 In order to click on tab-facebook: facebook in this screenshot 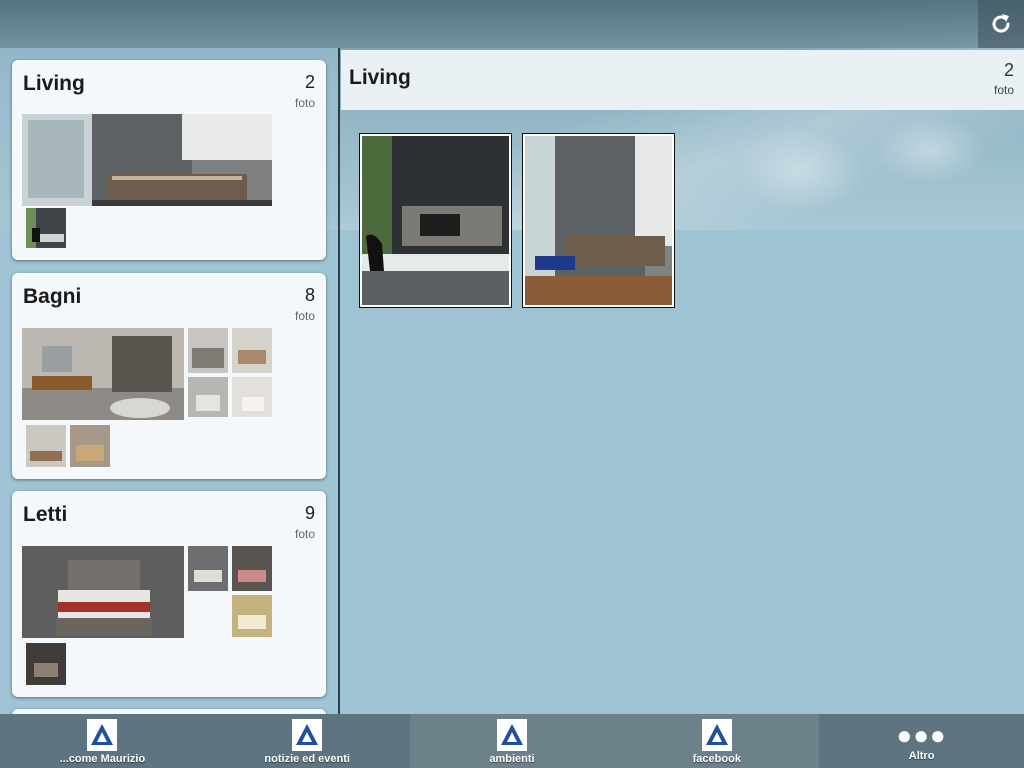, I will do `click(717, 741)`.